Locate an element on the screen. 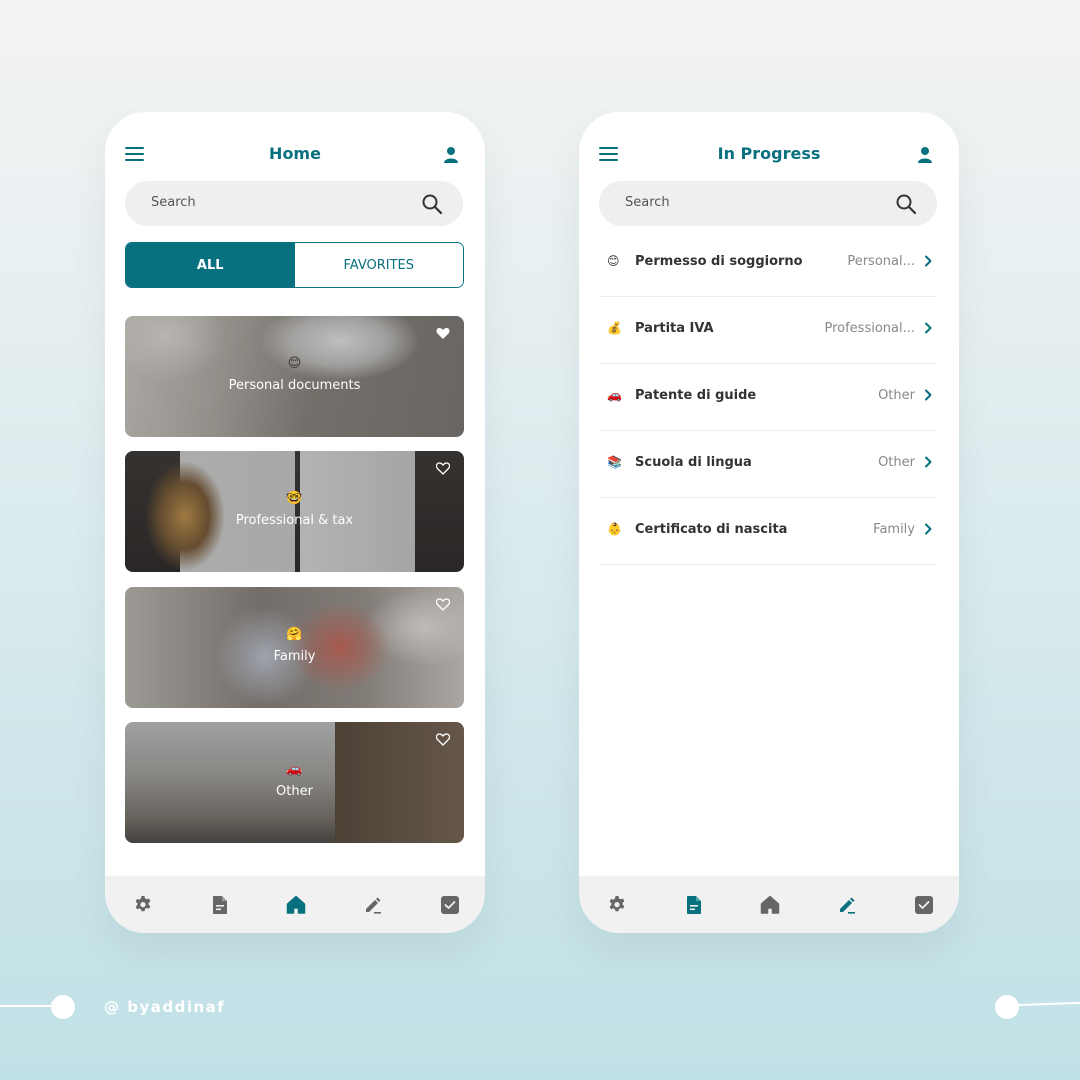  tab-all: ALL is located at coordinates (210, 265).